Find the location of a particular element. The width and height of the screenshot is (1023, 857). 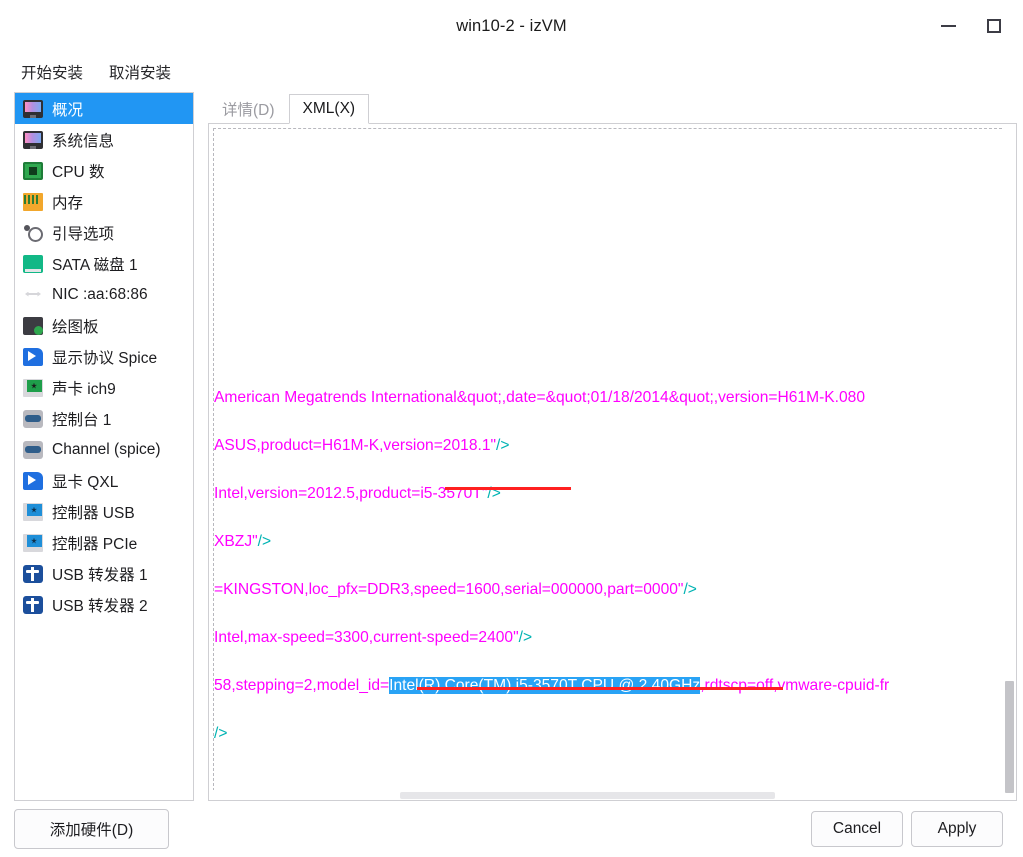

minimize-button is located at coordinates (948, 26).